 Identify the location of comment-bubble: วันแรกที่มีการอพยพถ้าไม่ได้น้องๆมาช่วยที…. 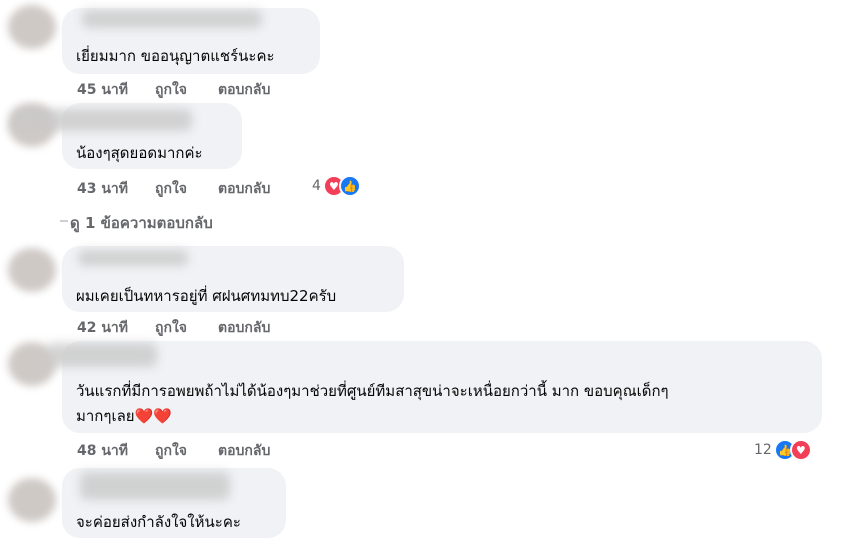
(434, 387).